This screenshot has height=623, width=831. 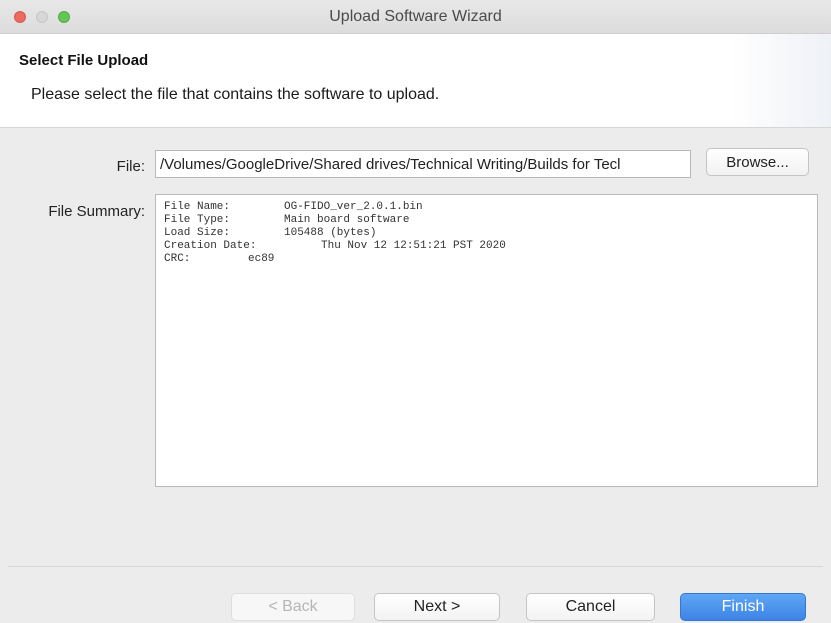 What do you see at coordinates (437, 607) in the screenshot?
I see `next-button: Next >` at bounding box center [437, 607].